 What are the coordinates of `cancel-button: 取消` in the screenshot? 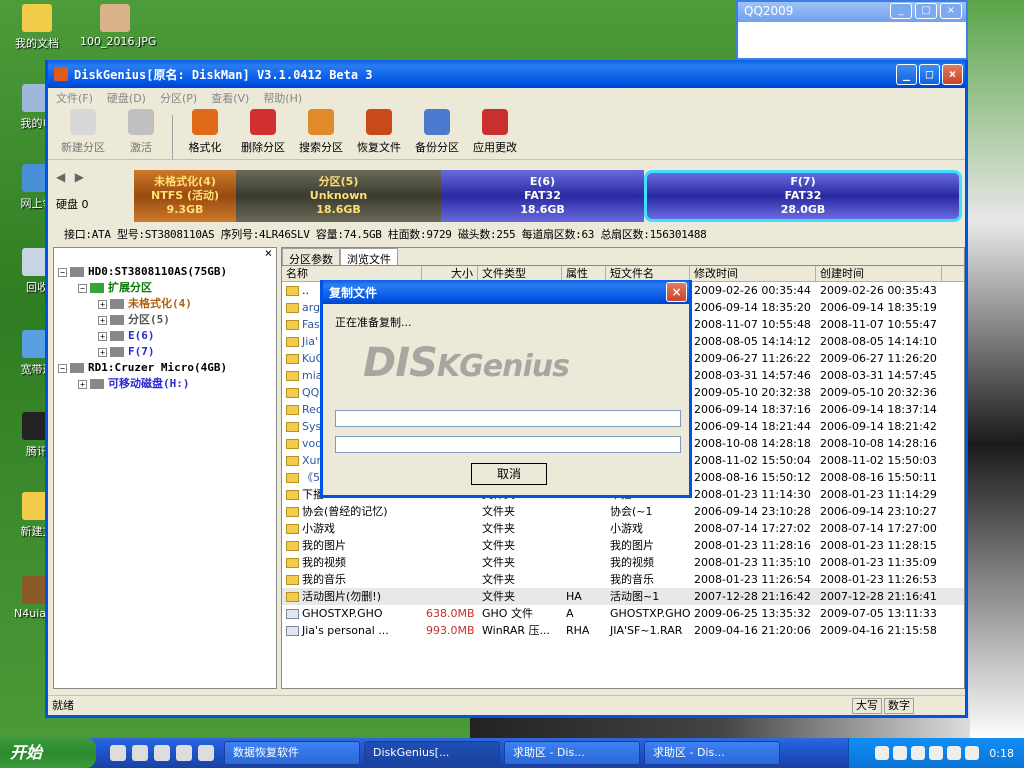 It's located at (509, 474).